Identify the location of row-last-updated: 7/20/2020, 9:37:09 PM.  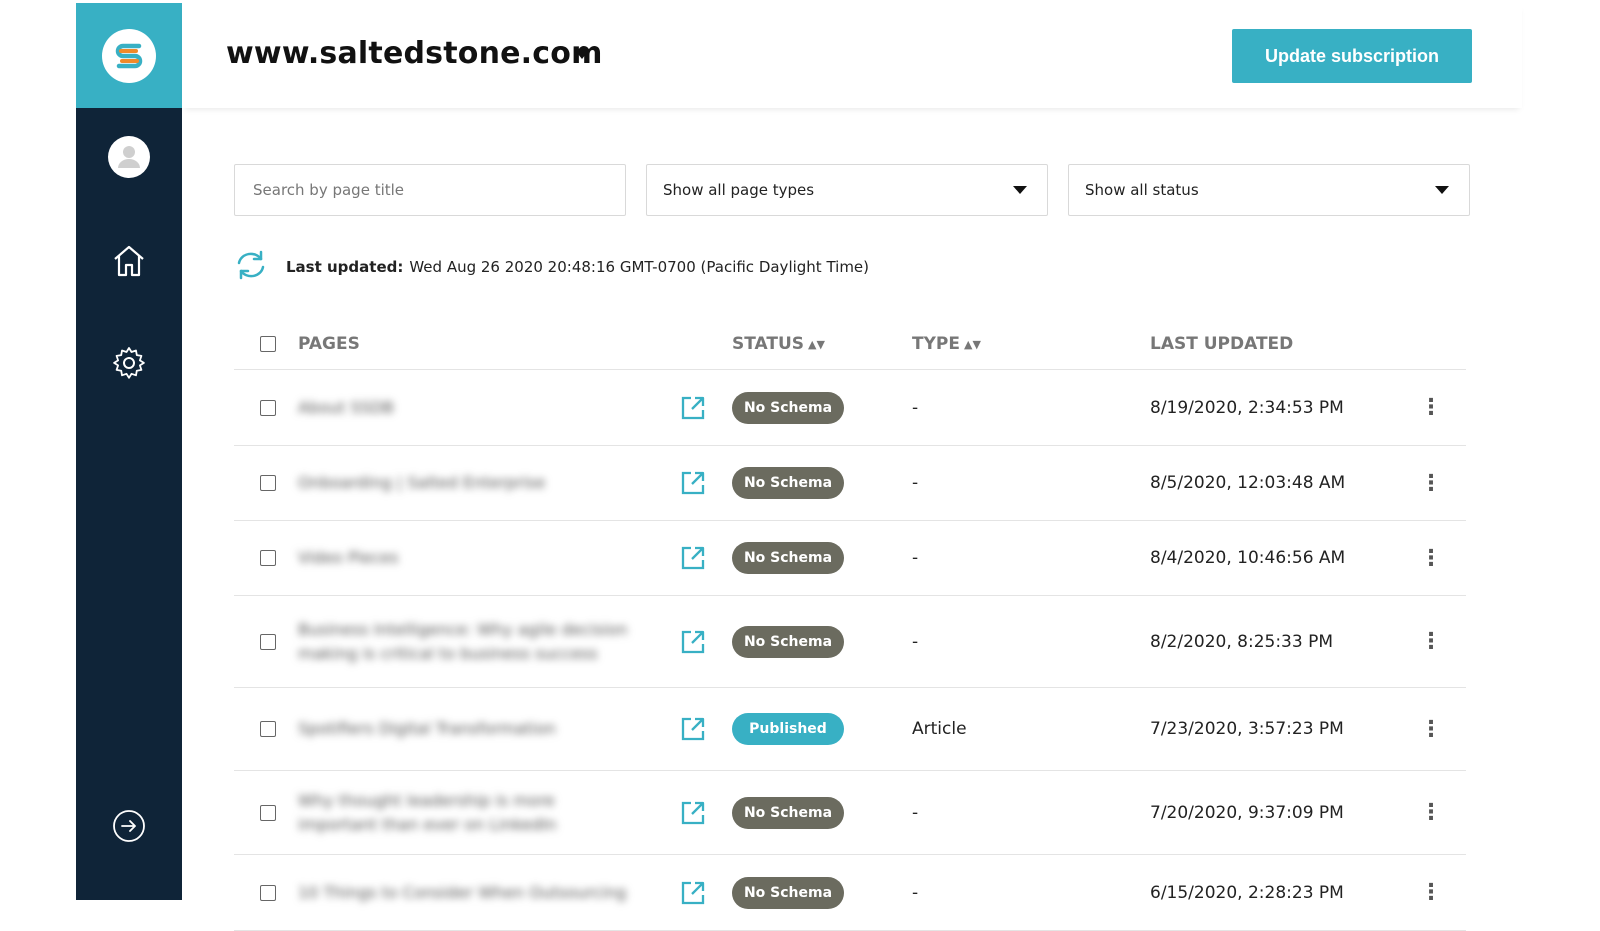
(1247, 812).